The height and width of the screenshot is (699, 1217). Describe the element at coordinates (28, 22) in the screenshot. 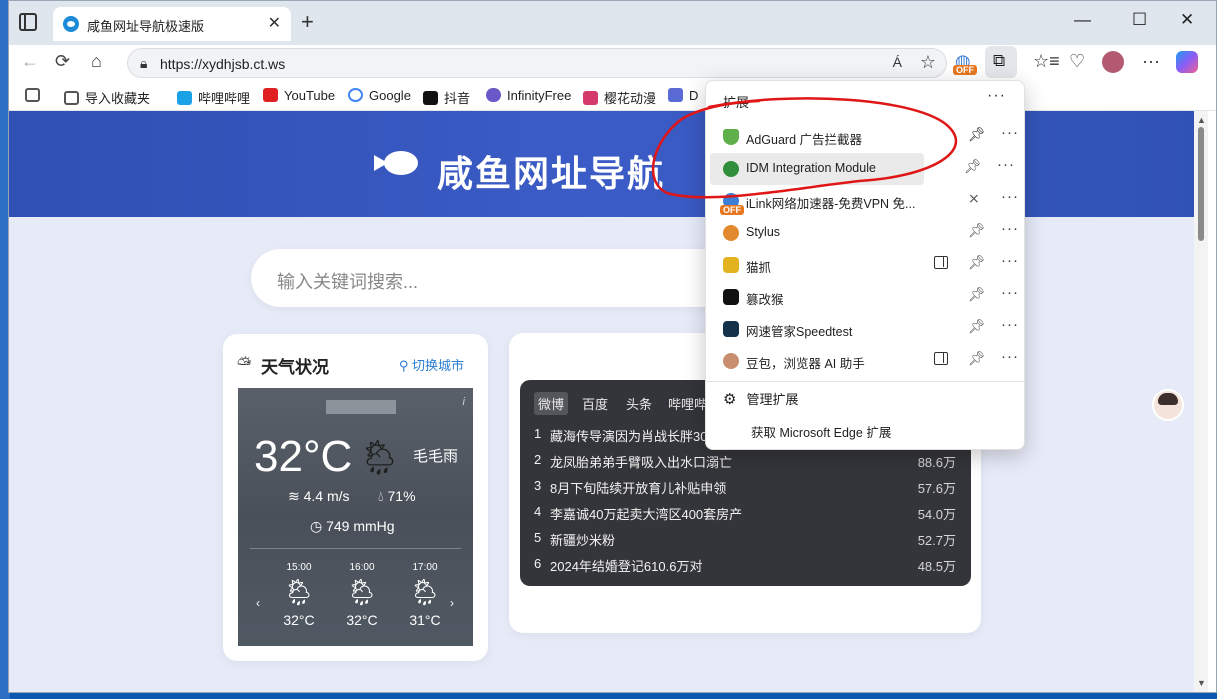

I see `tab-actions-icon` at that location.